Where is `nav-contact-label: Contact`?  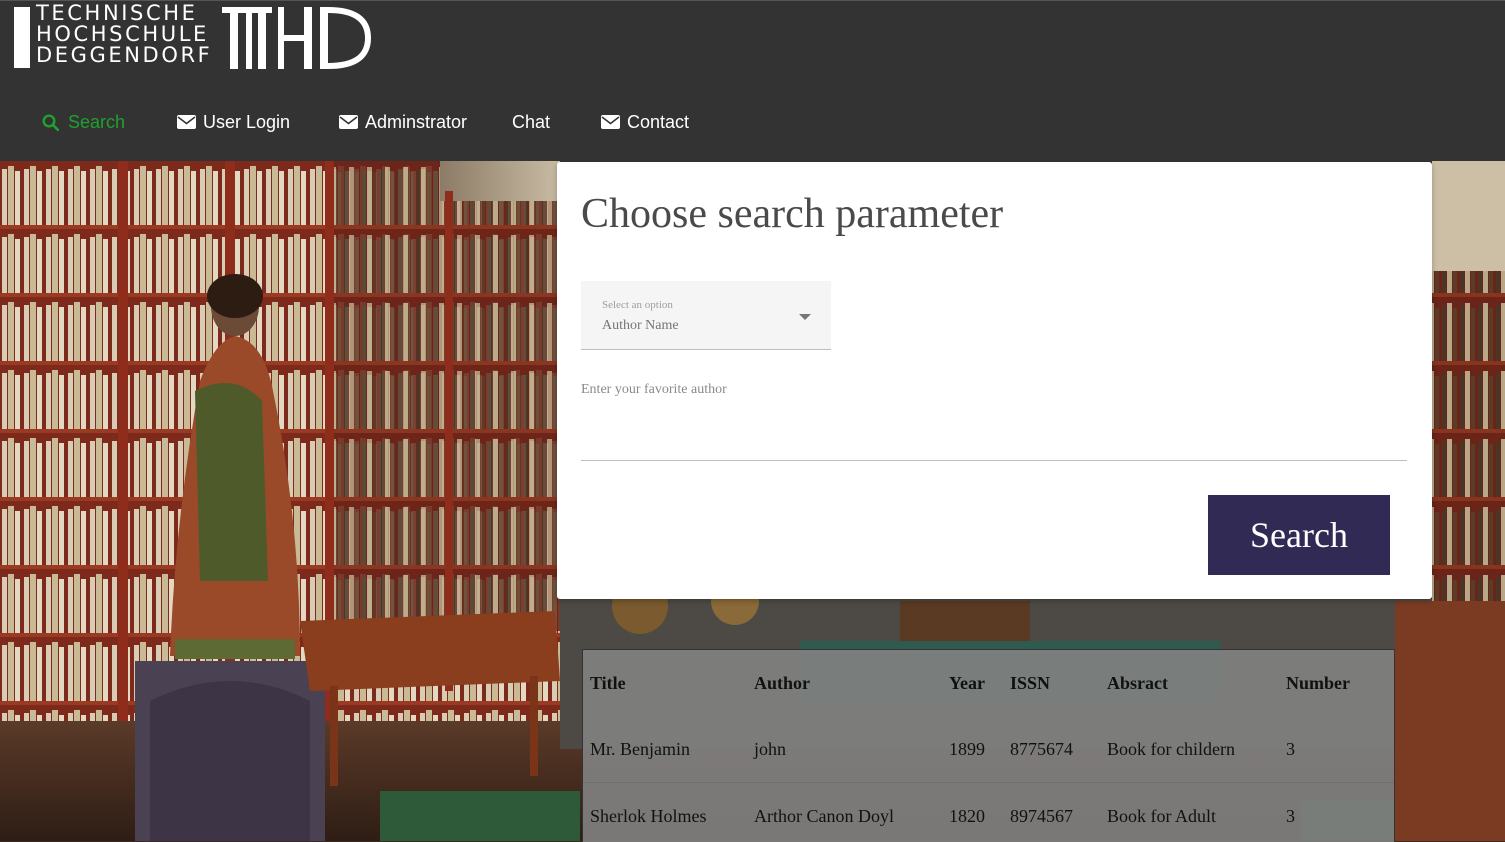
nav-contact-label: Contact is located at coordinates (658, 122).